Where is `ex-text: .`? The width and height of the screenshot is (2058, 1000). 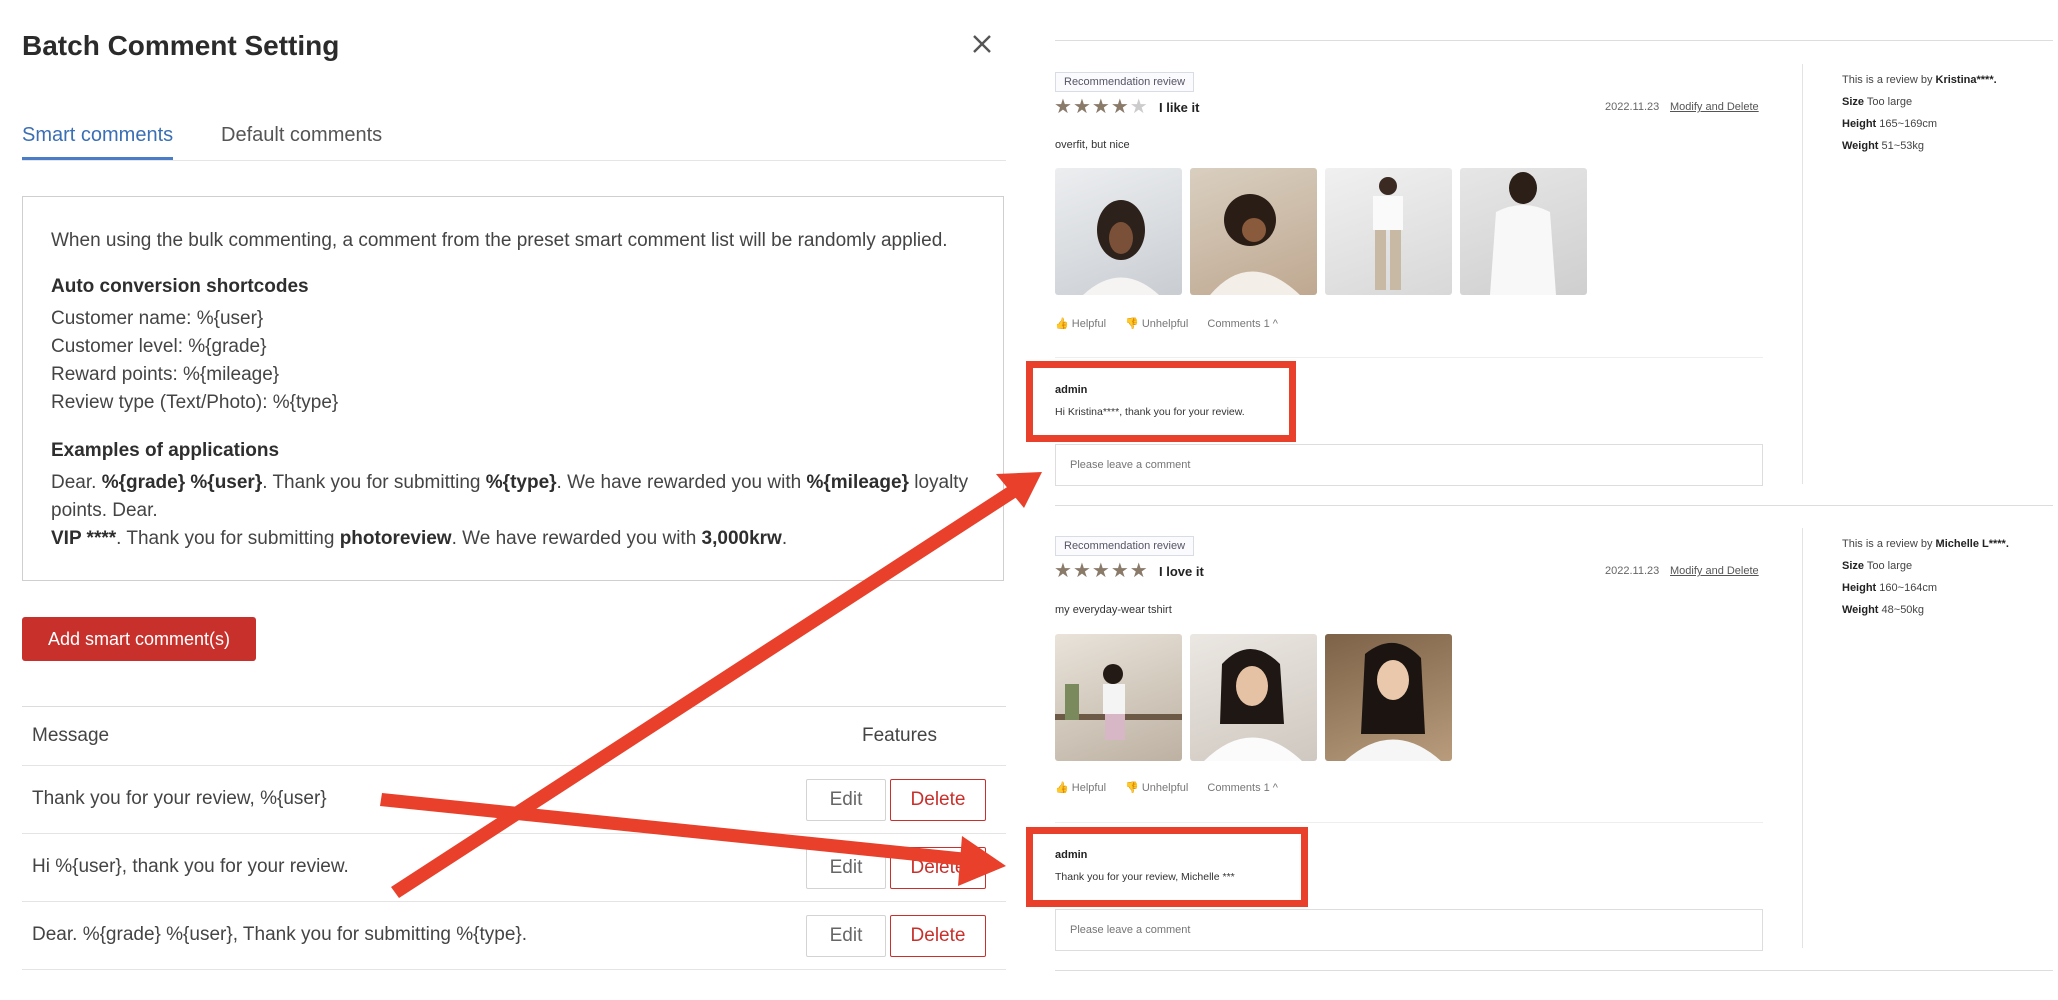
ex-text: . is located at coordinates (784, 538).